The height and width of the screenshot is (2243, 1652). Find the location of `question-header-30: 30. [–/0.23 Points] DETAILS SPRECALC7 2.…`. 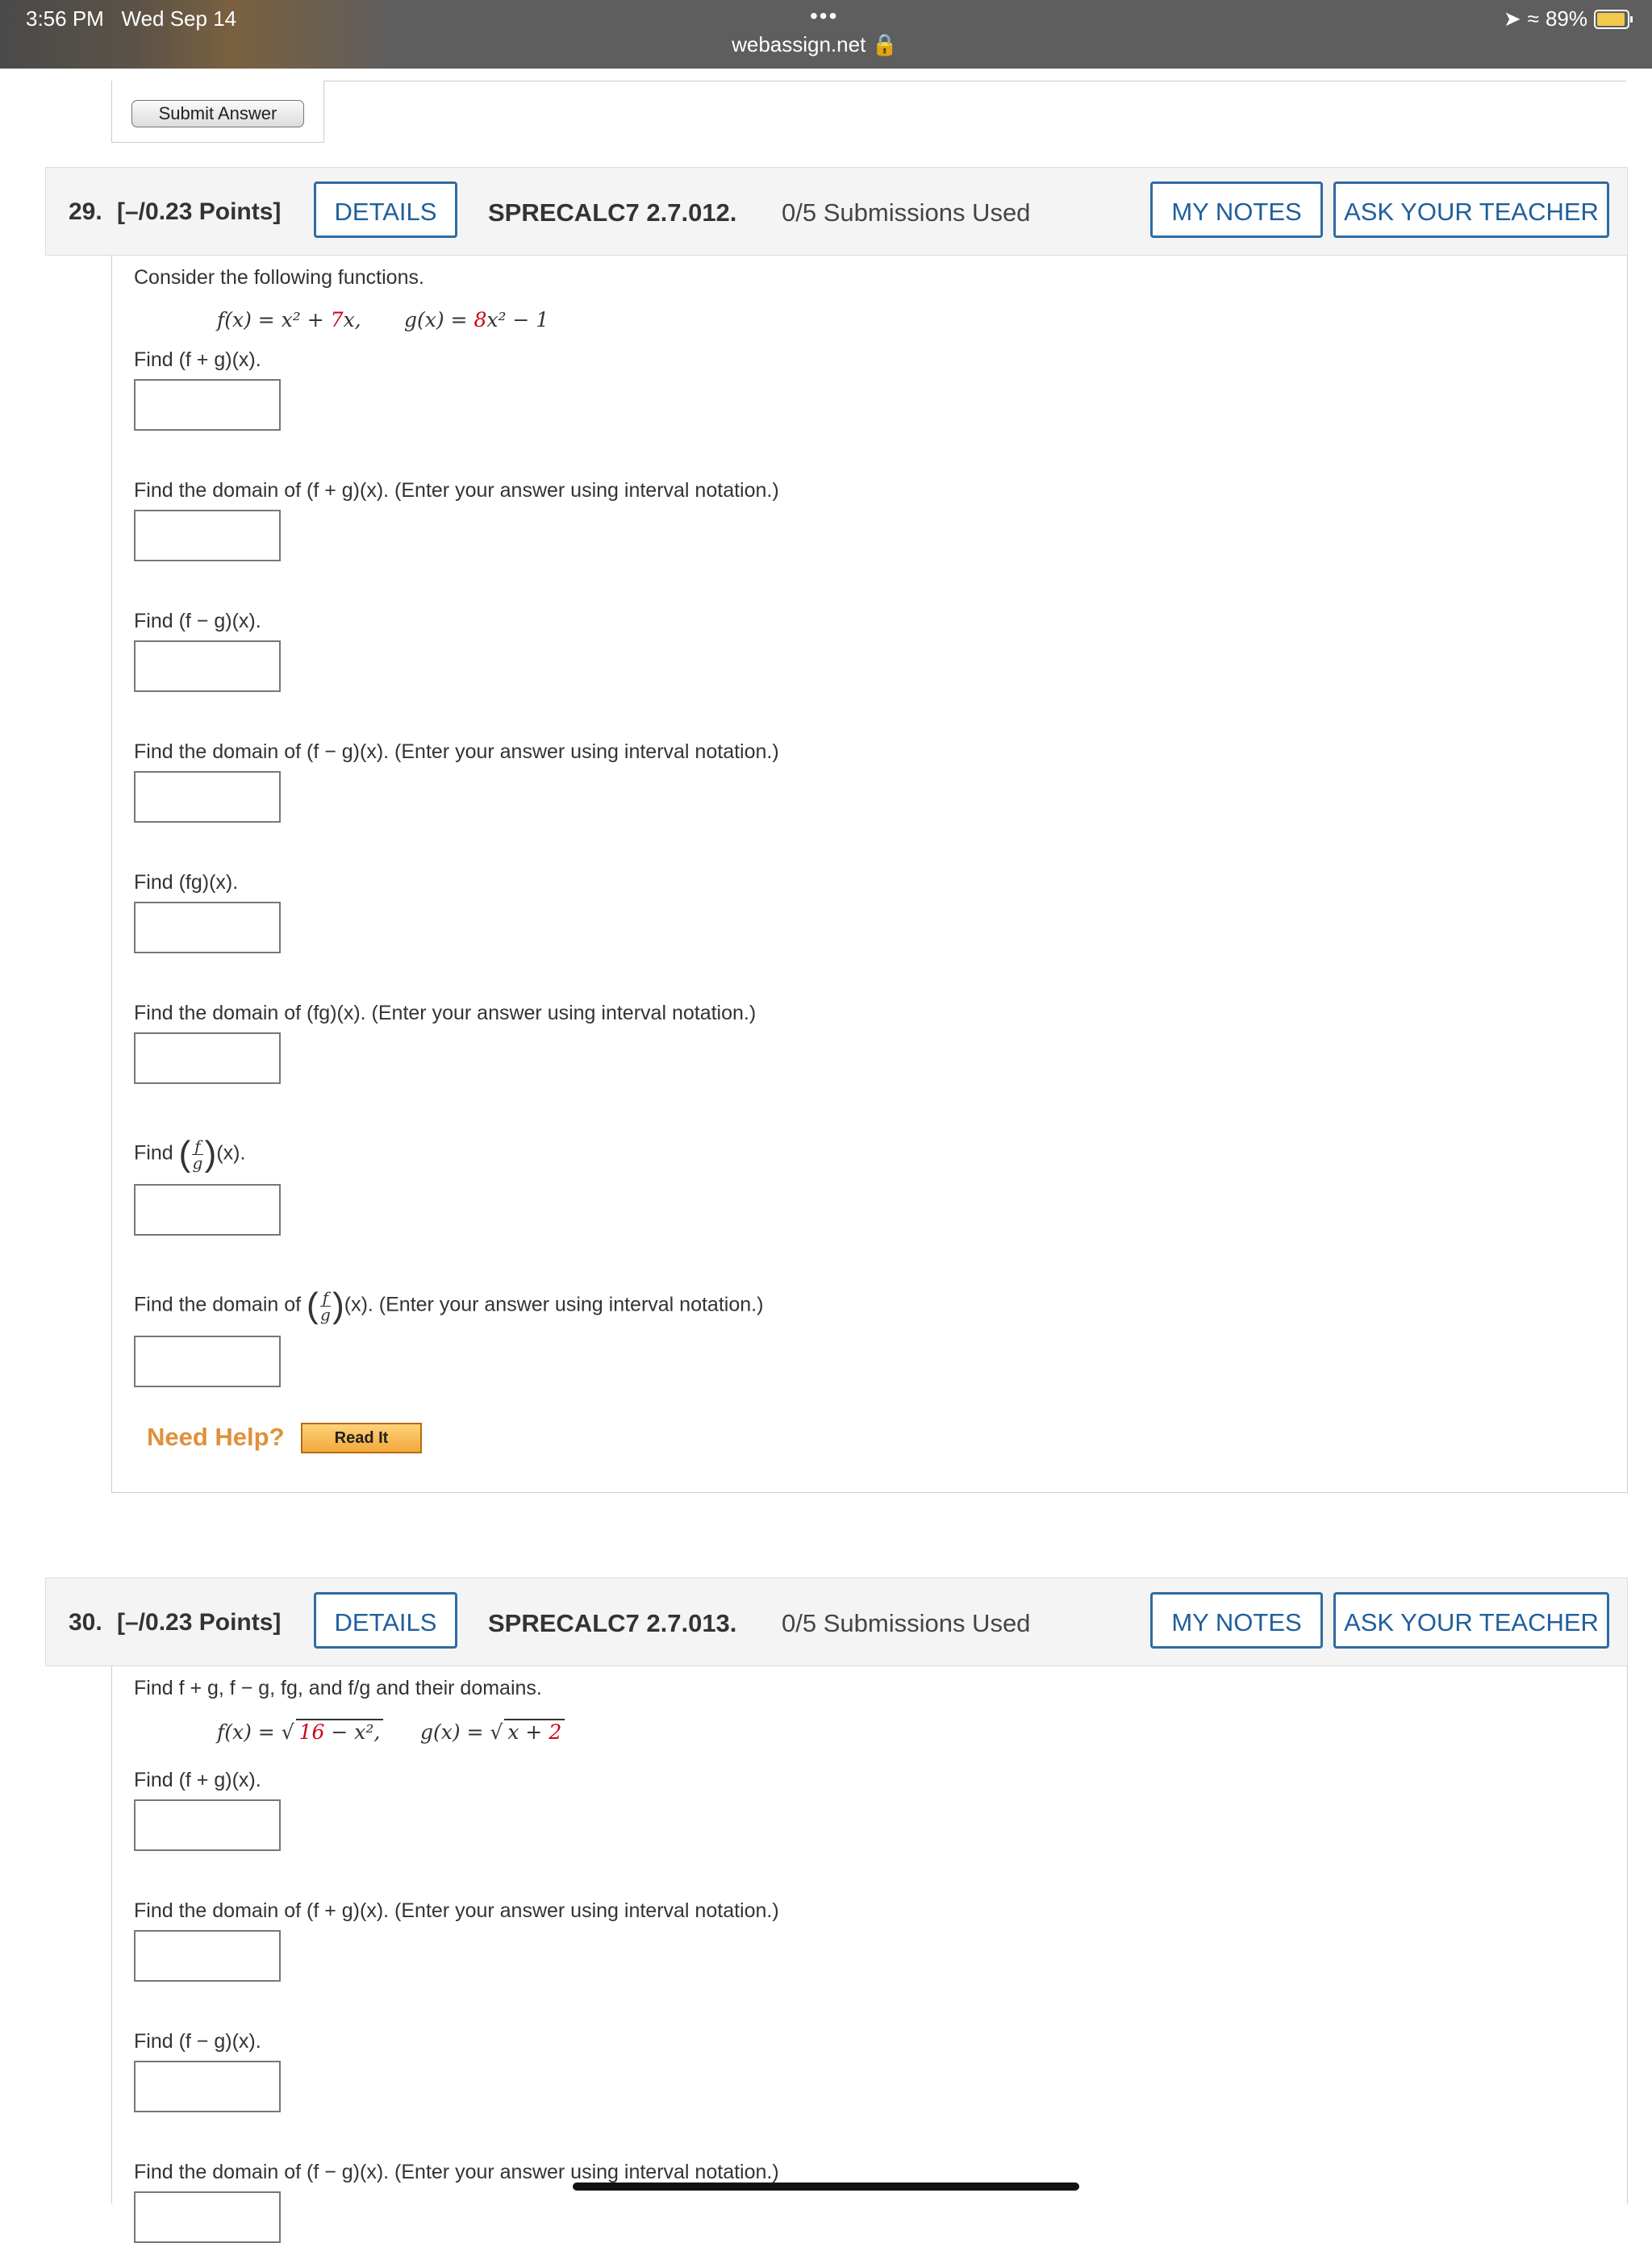

question-header-30: 30. [–/0.23 Points] DETAILS SPRECALC7 2.… is located at coordinates (836, 1622).